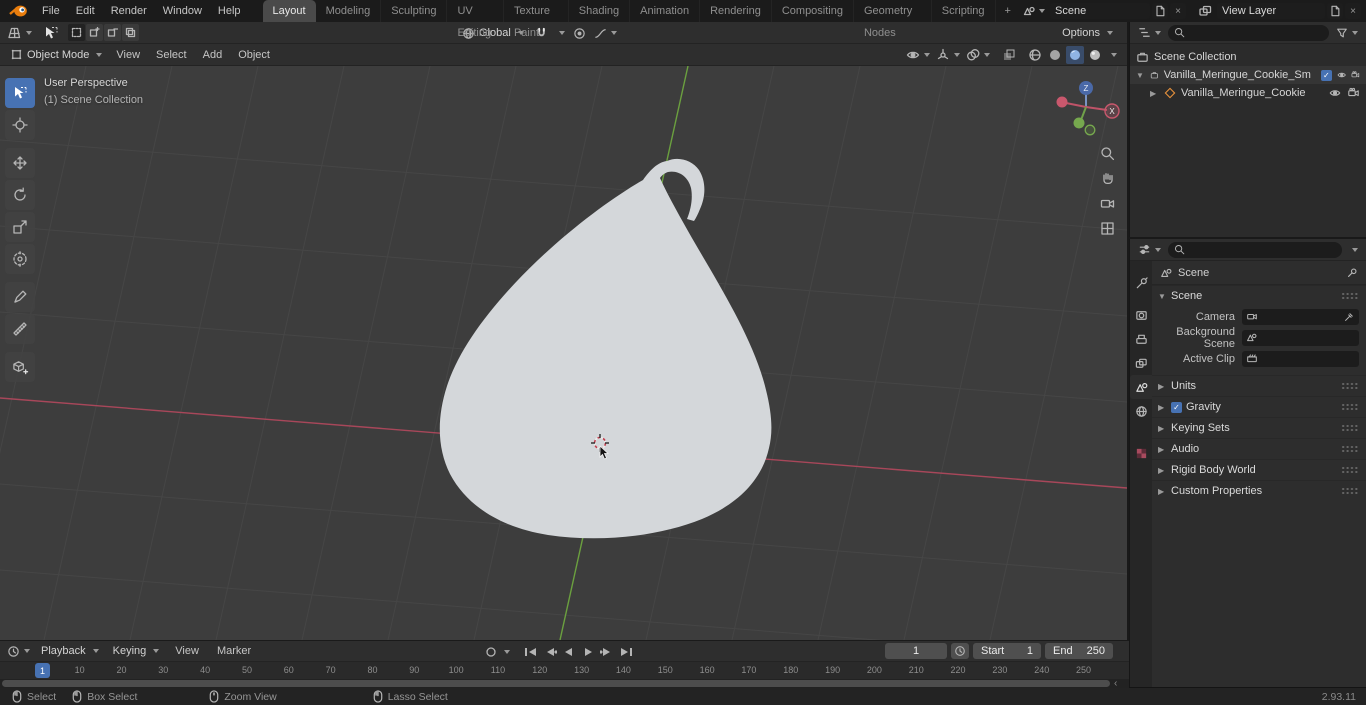  I want to click on workspace-tab-texture-paint: Texture Paint, so click(536, 19).